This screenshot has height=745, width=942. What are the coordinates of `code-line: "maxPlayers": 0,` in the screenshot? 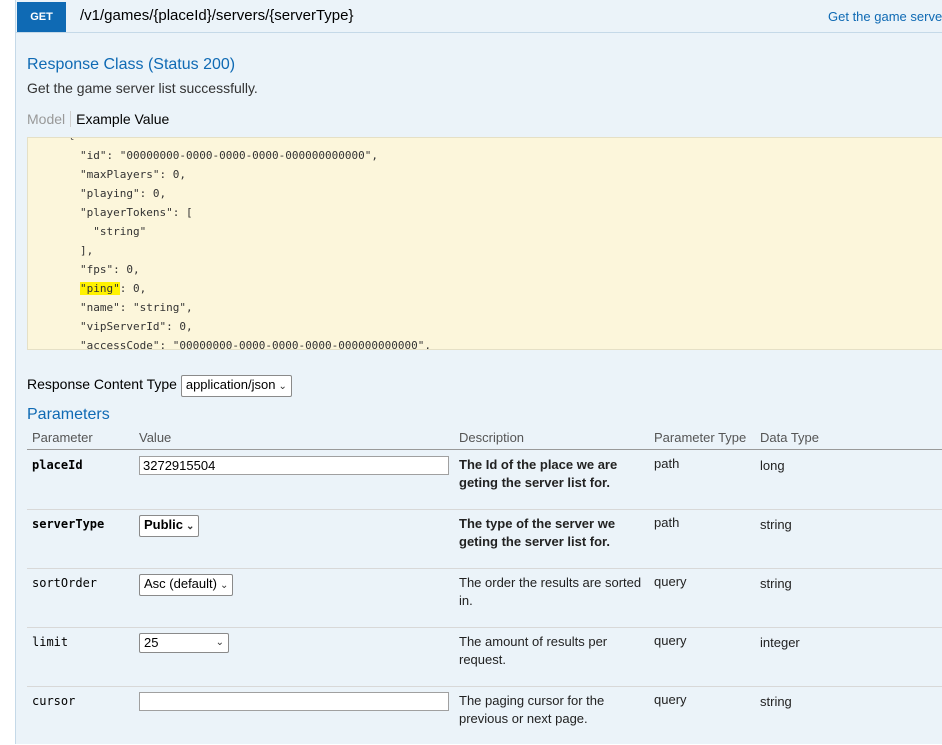 It's located at (133, 174).